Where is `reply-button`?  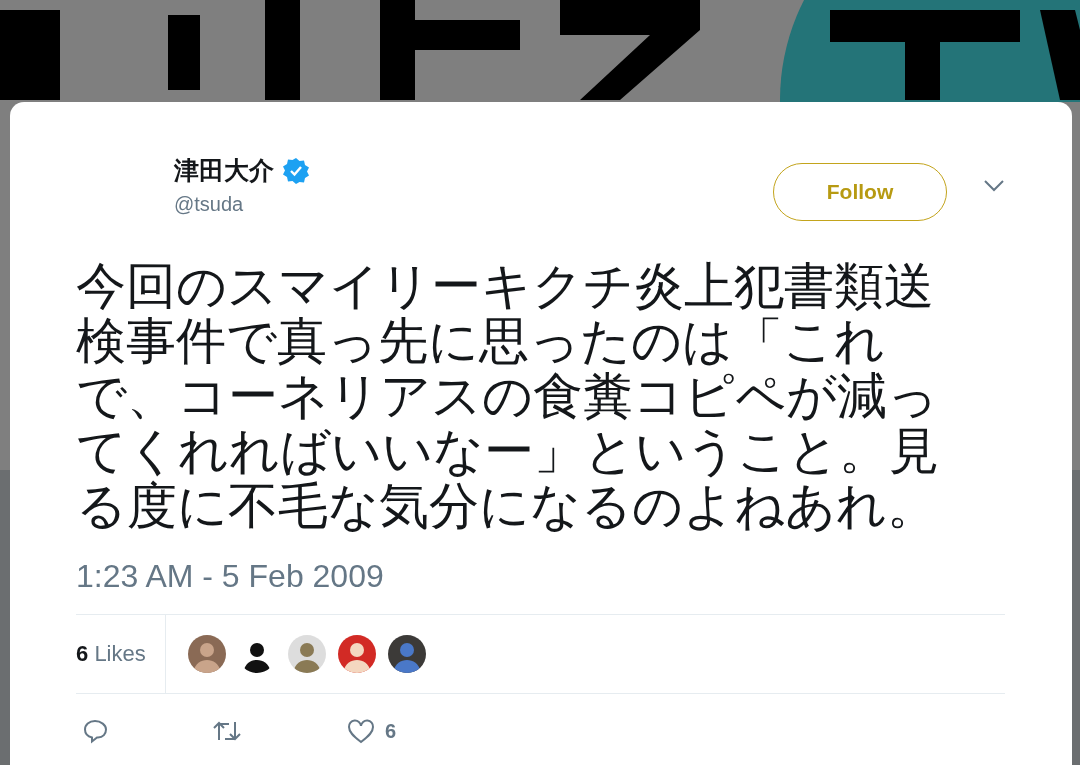
reply-button is located at coordinates (95, 731).